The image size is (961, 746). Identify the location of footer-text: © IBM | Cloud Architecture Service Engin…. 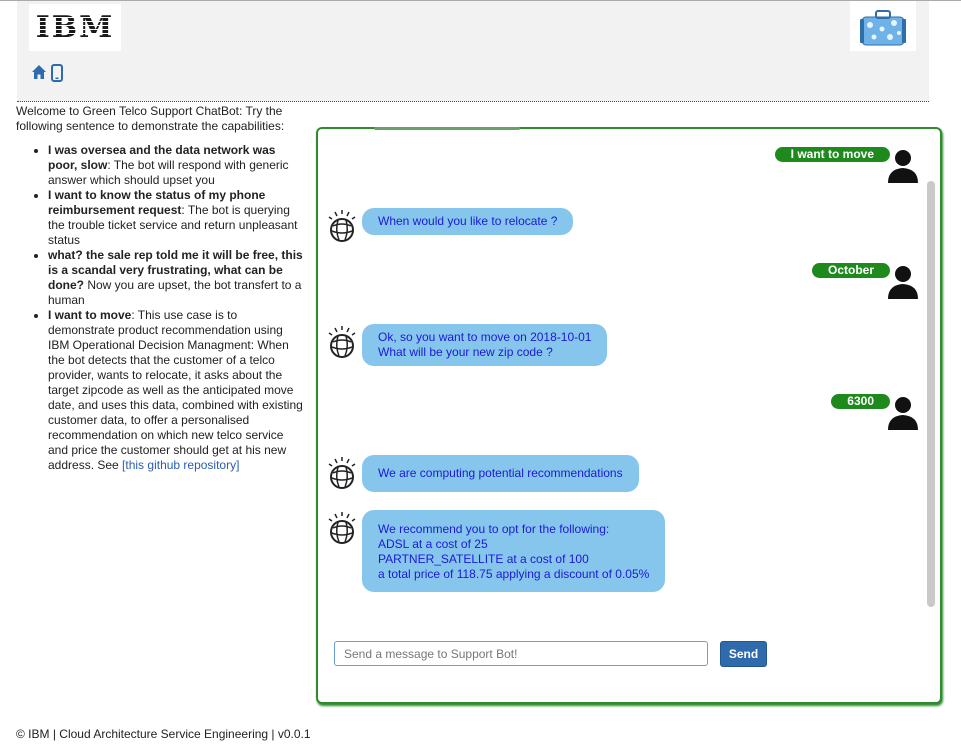
(163, 734).